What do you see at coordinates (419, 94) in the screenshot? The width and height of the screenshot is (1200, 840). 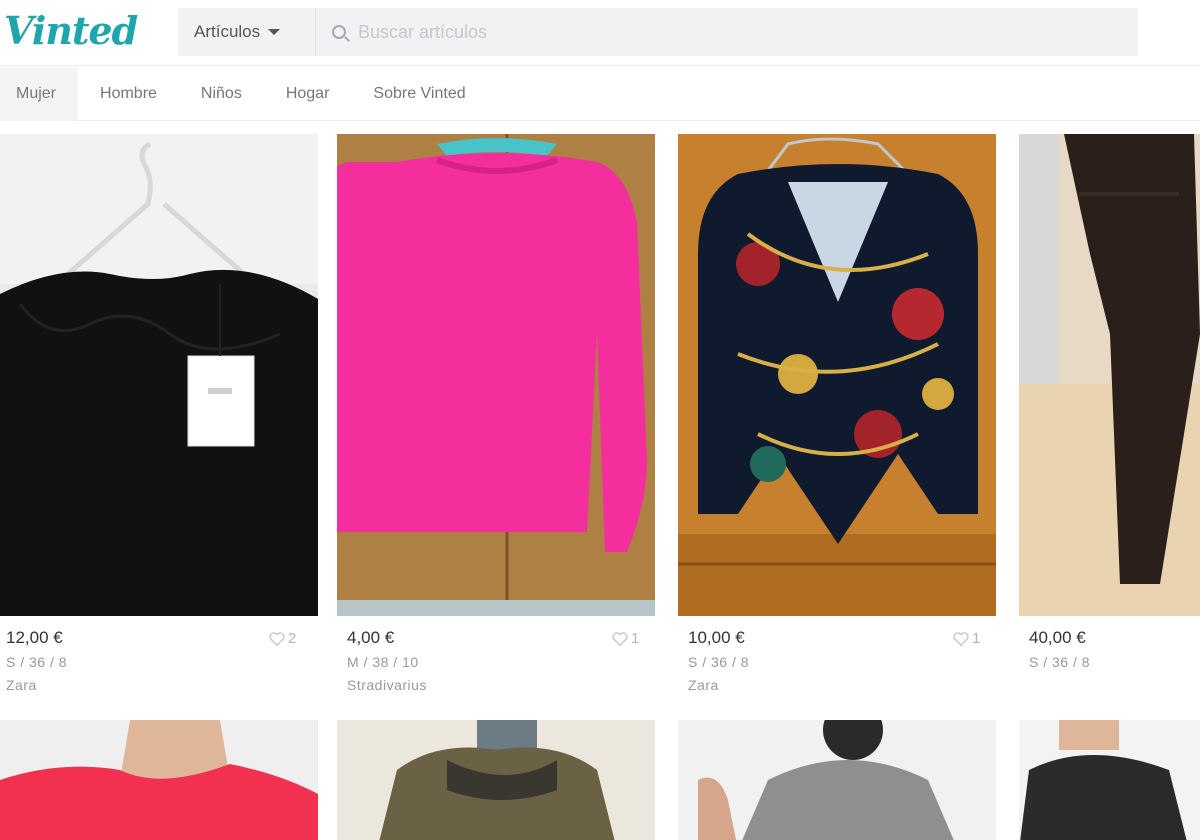 I see `nav-item-sobre-vinted: Sobre Vinted` at bounding box center [419, 94].